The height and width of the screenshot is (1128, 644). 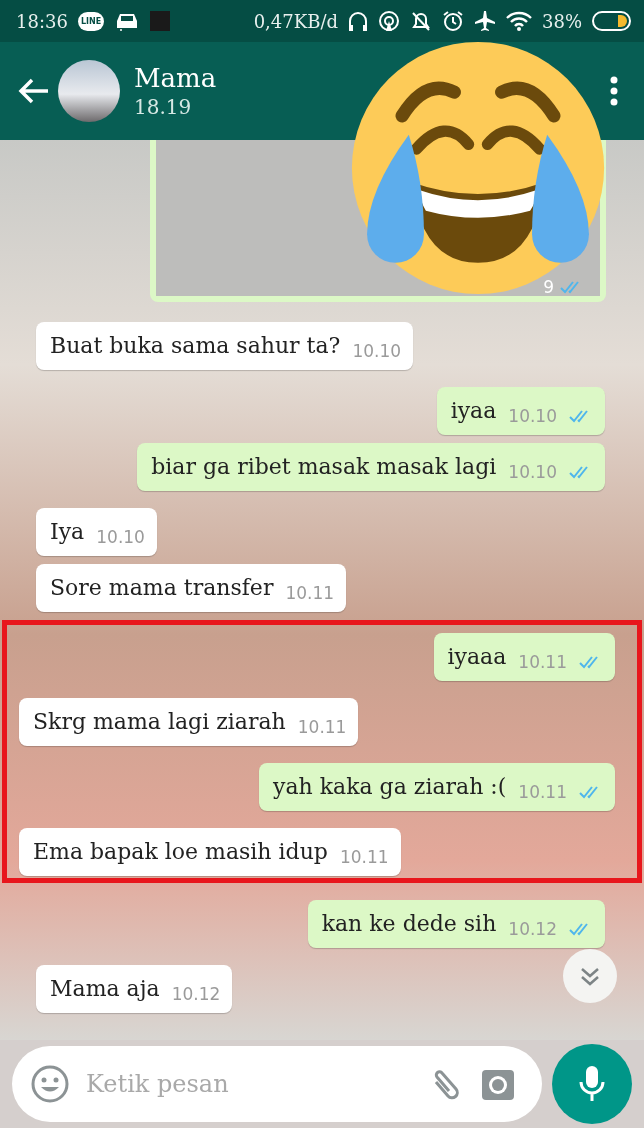 I want to click on message-bubble: Sore mama transfer 10.11, so click(x=191, y=588).